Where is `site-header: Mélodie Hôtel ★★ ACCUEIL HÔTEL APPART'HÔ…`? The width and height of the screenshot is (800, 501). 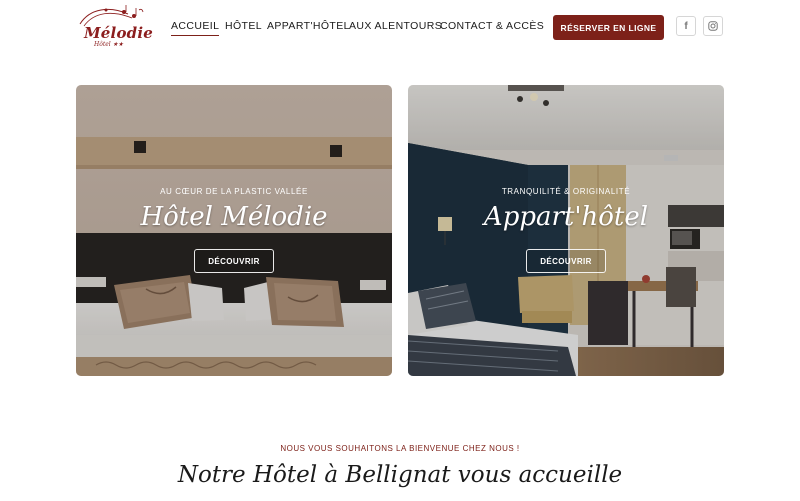 site-header: Mélodie Hôtel ★★ ACCUEIL HÔTEL APPART'HÔ… is located at coordinates (400, 27).